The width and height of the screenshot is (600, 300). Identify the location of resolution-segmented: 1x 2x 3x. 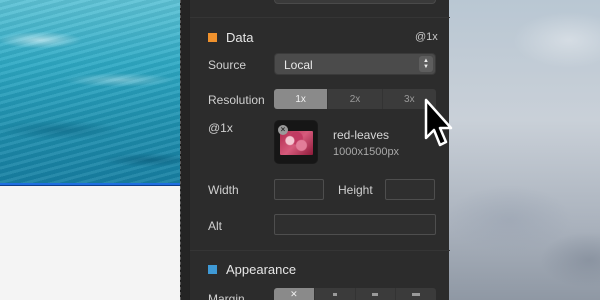
(355, 99).